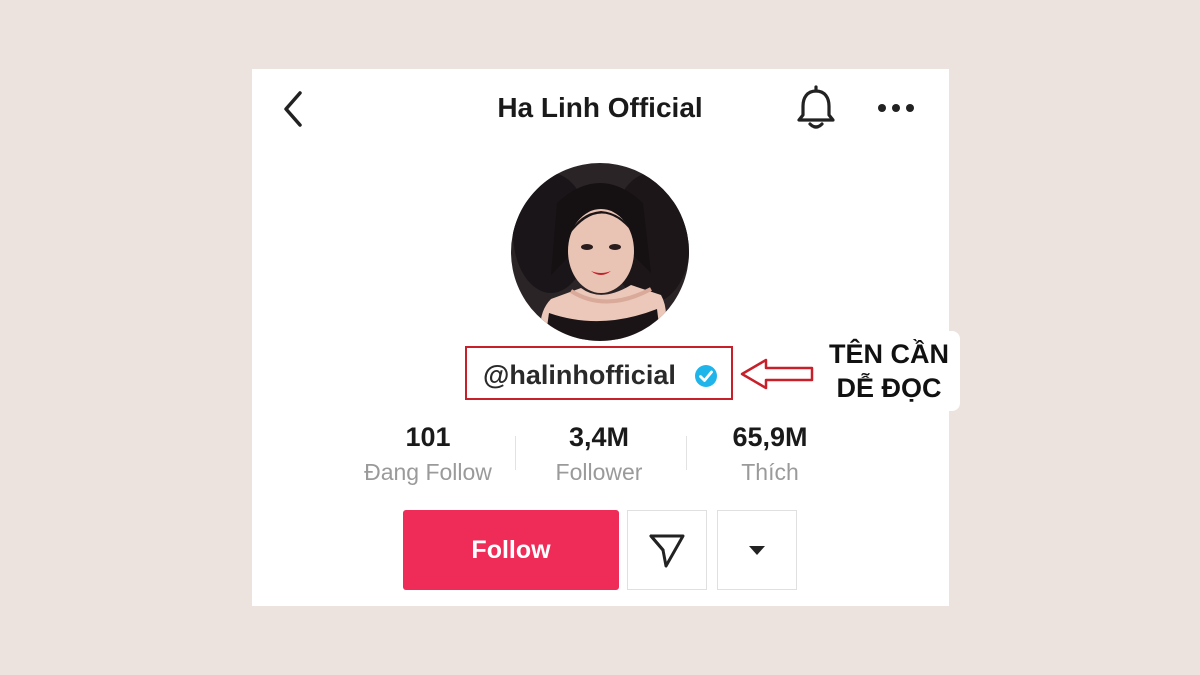 The width and height of the screenshot is (1200, 675). Describe the element at coordinates (889, 354) in the screenshot. I see `annotation-line-1: TÊN CẦN` at that location.